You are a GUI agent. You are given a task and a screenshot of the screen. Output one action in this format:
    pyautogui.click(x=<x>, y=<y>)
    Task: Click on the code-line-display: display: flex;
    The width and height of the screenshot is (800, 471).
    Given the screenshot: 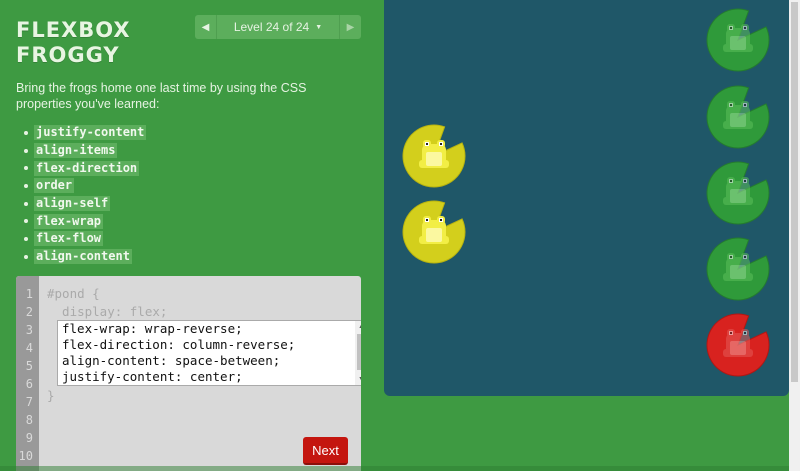 What is the action you would take?
    pyautogui.click(x=107, y=311)
    